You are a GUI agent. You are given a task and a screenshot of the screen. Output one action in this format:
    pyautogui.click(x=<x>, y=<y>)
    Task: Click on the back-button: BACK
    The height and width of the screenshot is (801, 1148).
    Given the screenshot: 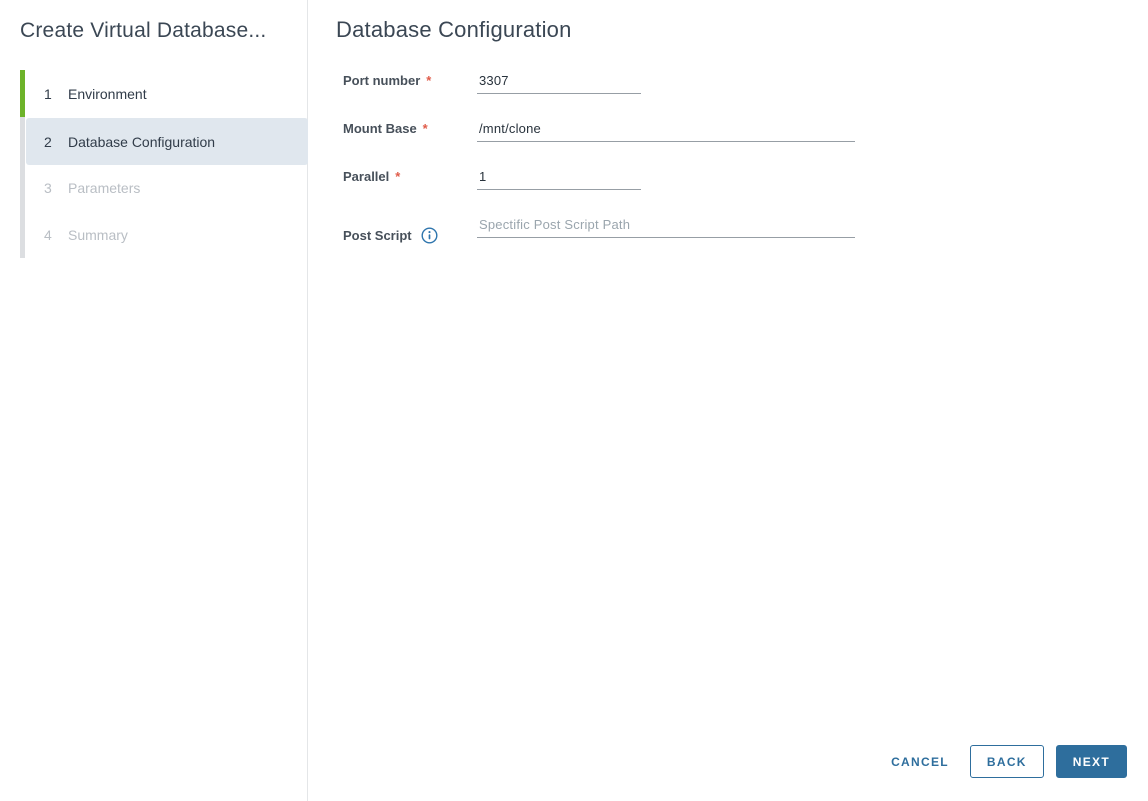 What is the action you would take?
    pyautogui.click(x=1006, y=761)
    